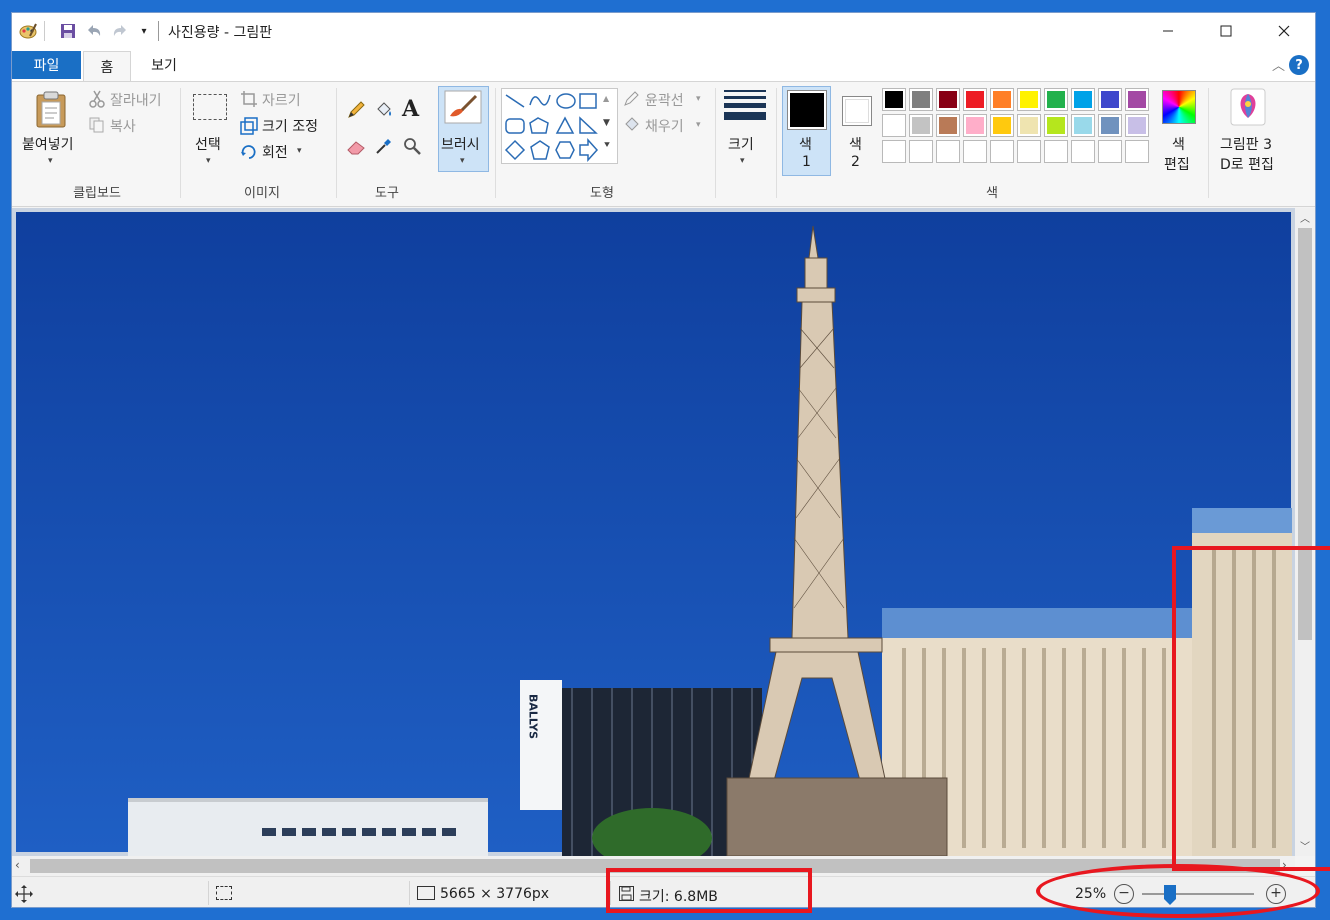 This screenshot has width=1330, height=920. Describe the element at coordinates (698, 99) in the screenshot. I see `outline-dropdown-icon: ▾` at that location.